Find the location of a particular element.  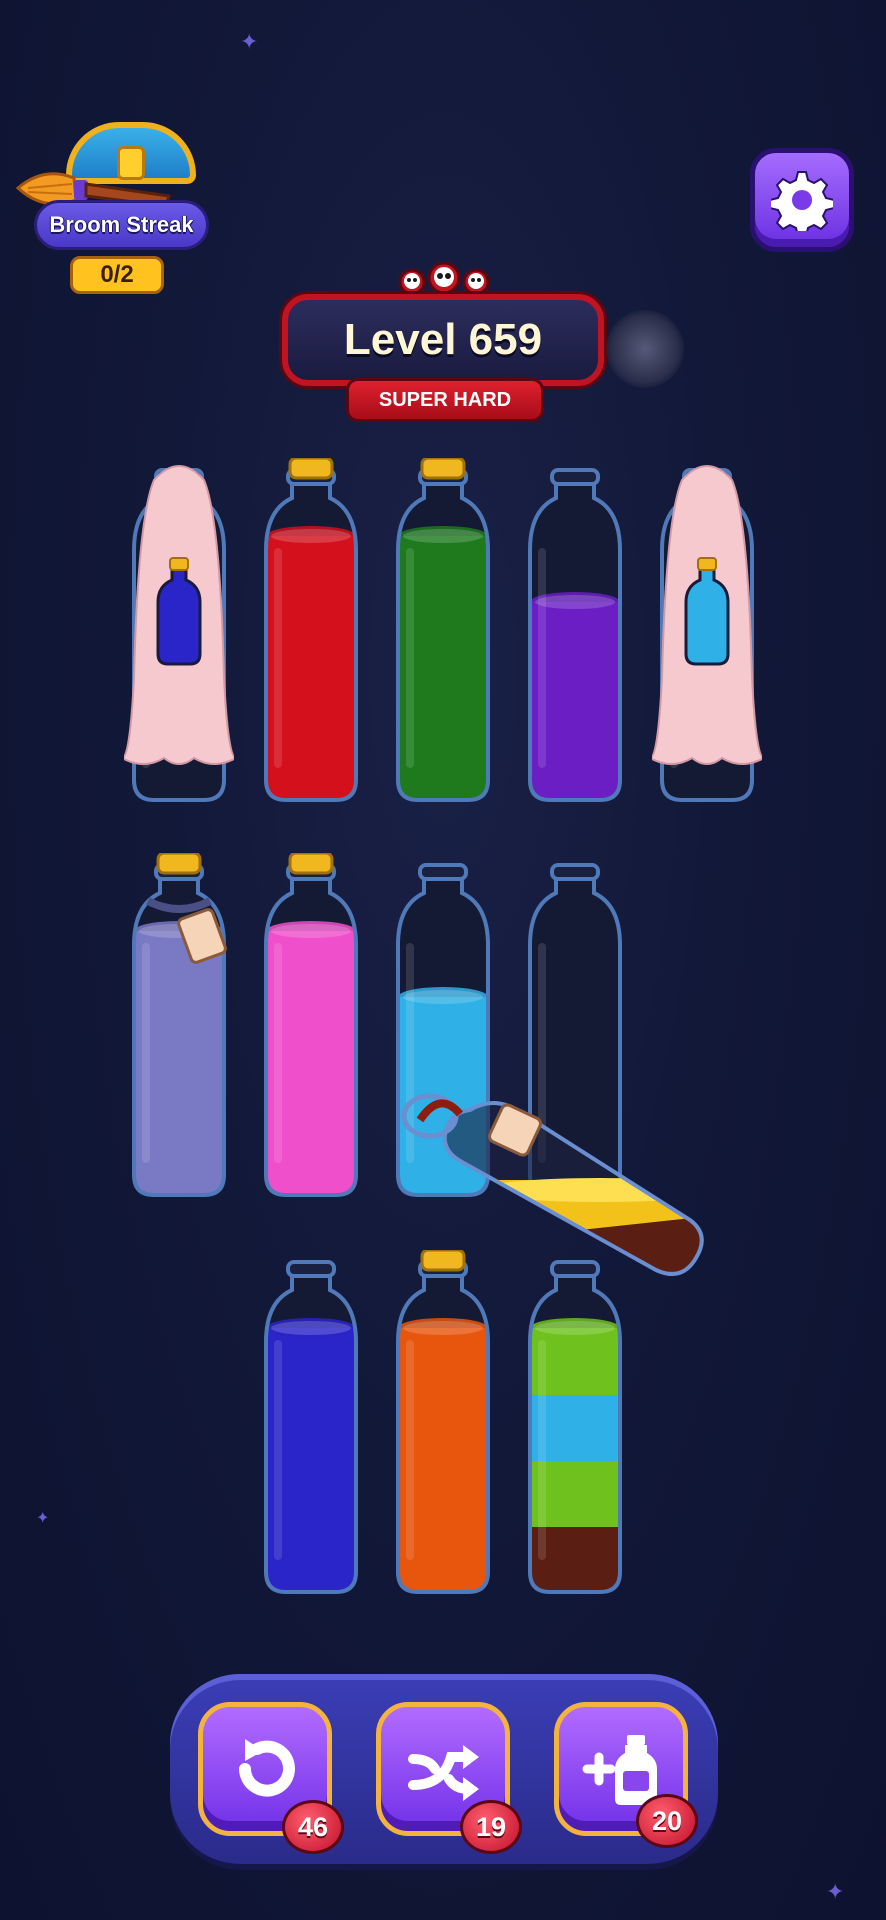

skull-difficulty-icons is located at coordinates (444, 279).